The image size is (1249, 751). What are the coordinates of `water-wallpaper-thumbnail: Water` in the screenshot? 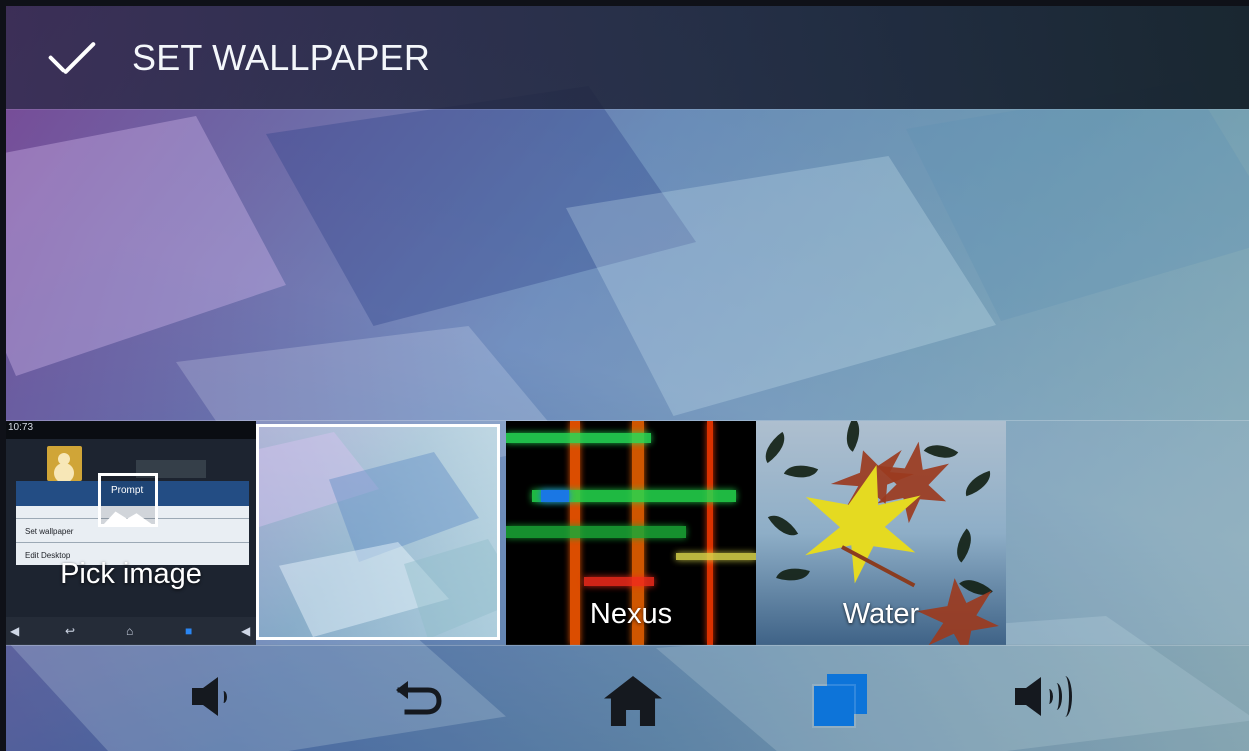 It's located at (881, 533).